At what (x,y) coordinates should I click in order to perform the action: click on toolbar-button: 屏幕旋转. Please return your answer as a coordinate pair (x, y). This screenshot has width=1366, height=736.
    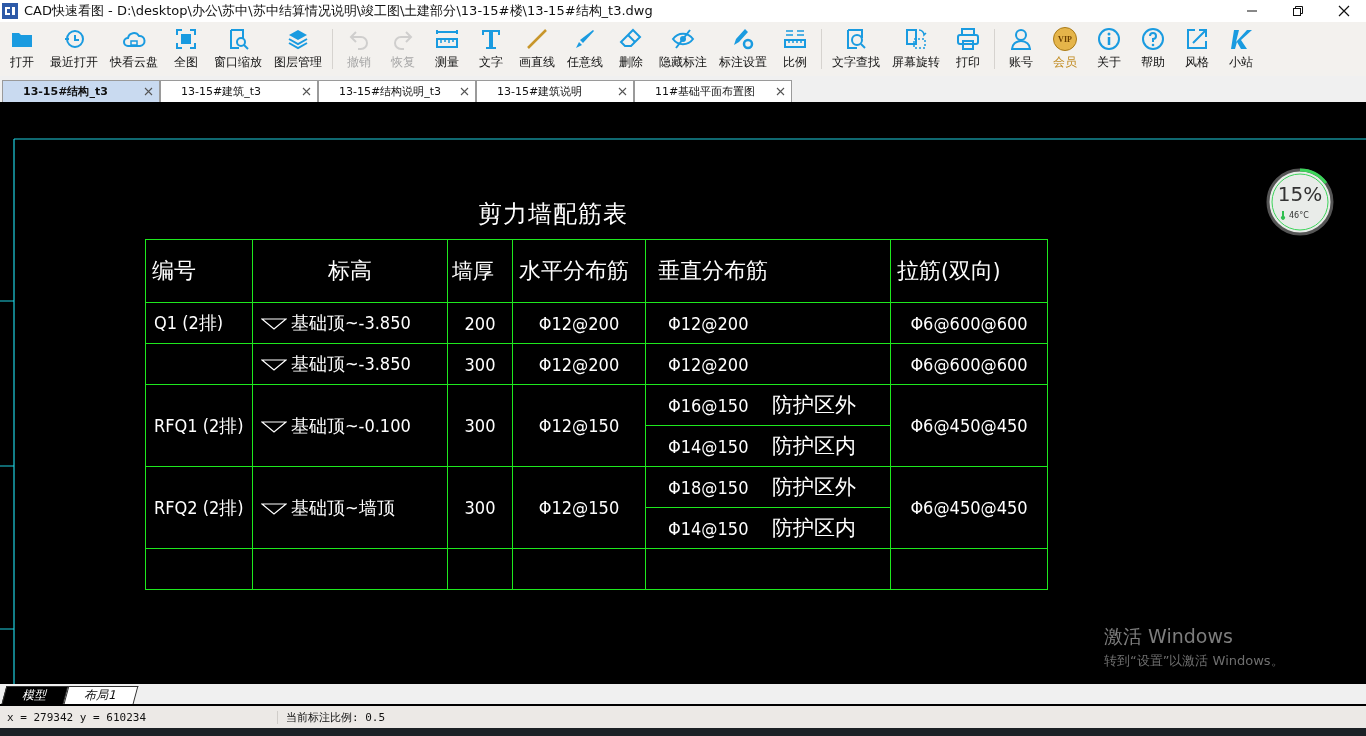
    Looking at the image, I should click on (916, 49).